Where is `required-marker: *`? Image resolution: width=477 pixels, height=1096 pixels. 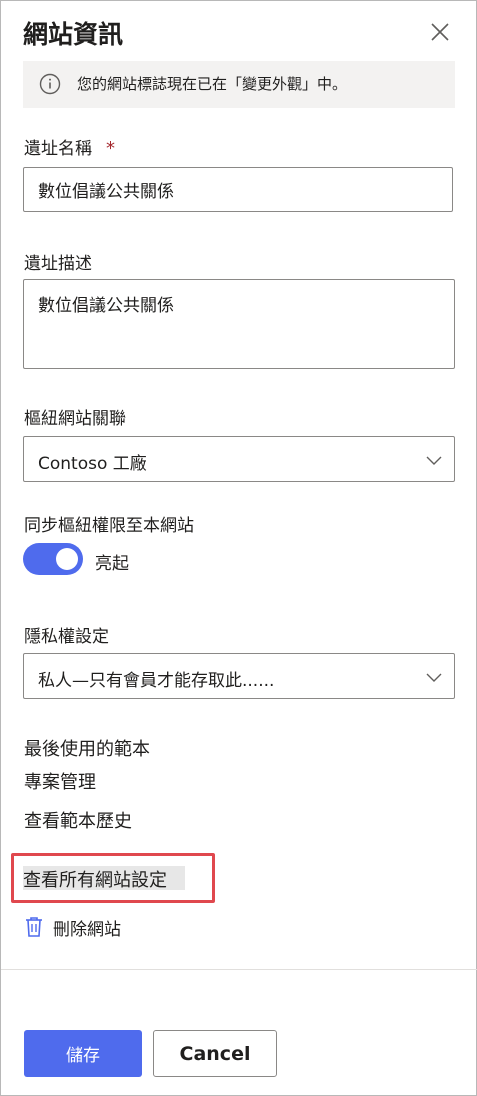 required-marker: * is located at coordinates (110, 148).